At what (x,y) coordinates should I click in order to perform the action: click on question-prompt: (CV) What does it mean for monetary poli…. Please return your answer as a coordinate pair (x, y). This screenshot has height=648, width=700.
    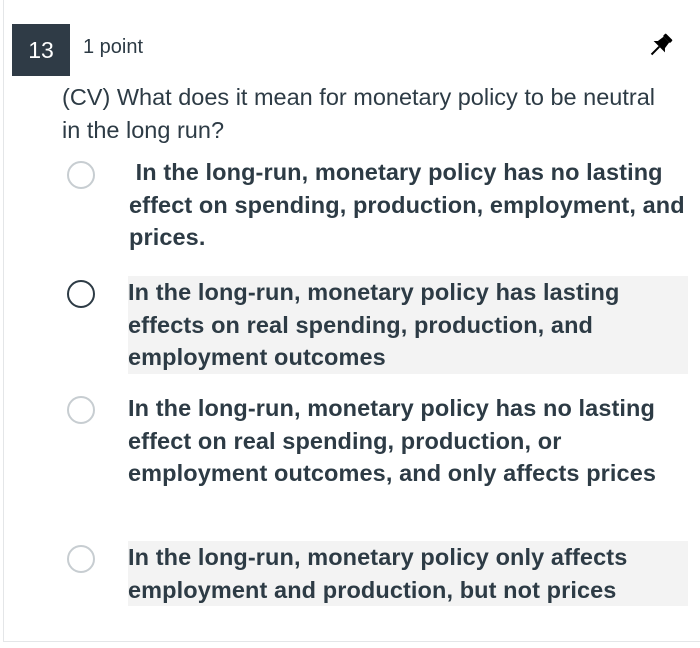
    Looking at the image, I should click on (358, 113).